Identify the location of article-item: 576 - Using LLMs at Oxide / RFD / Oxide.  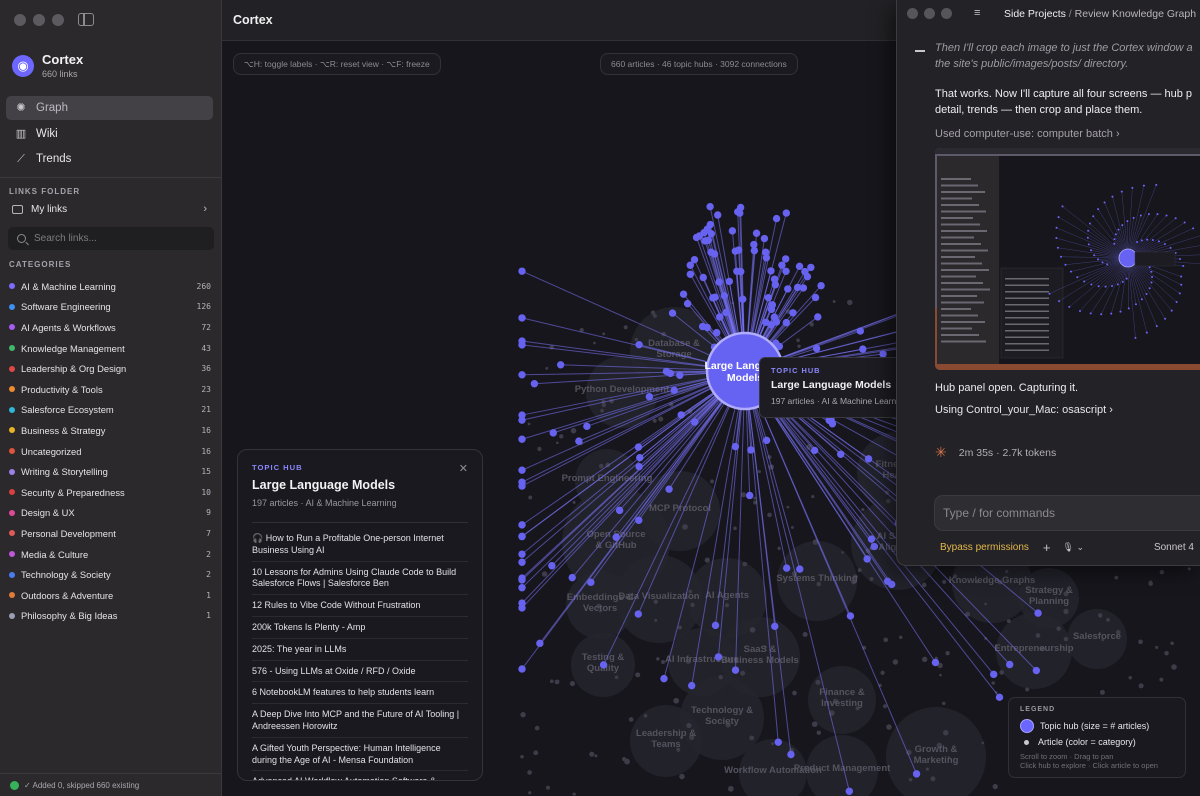
(360, 672).